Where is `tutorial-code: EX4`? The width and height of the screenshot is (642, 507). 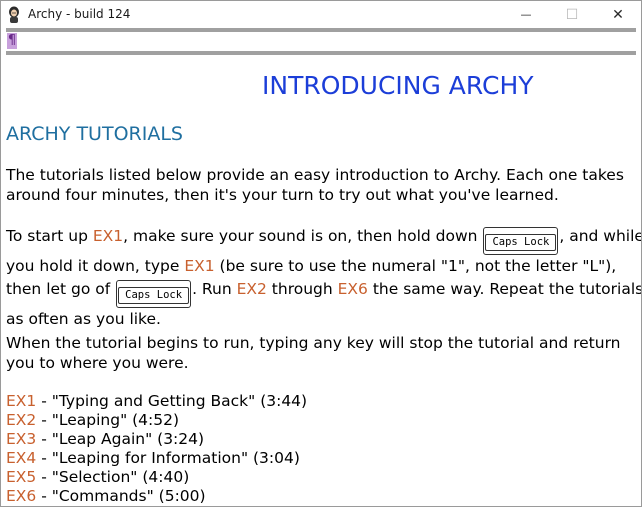 tutorial-code: EX4 is located at coordinates (21, 458).